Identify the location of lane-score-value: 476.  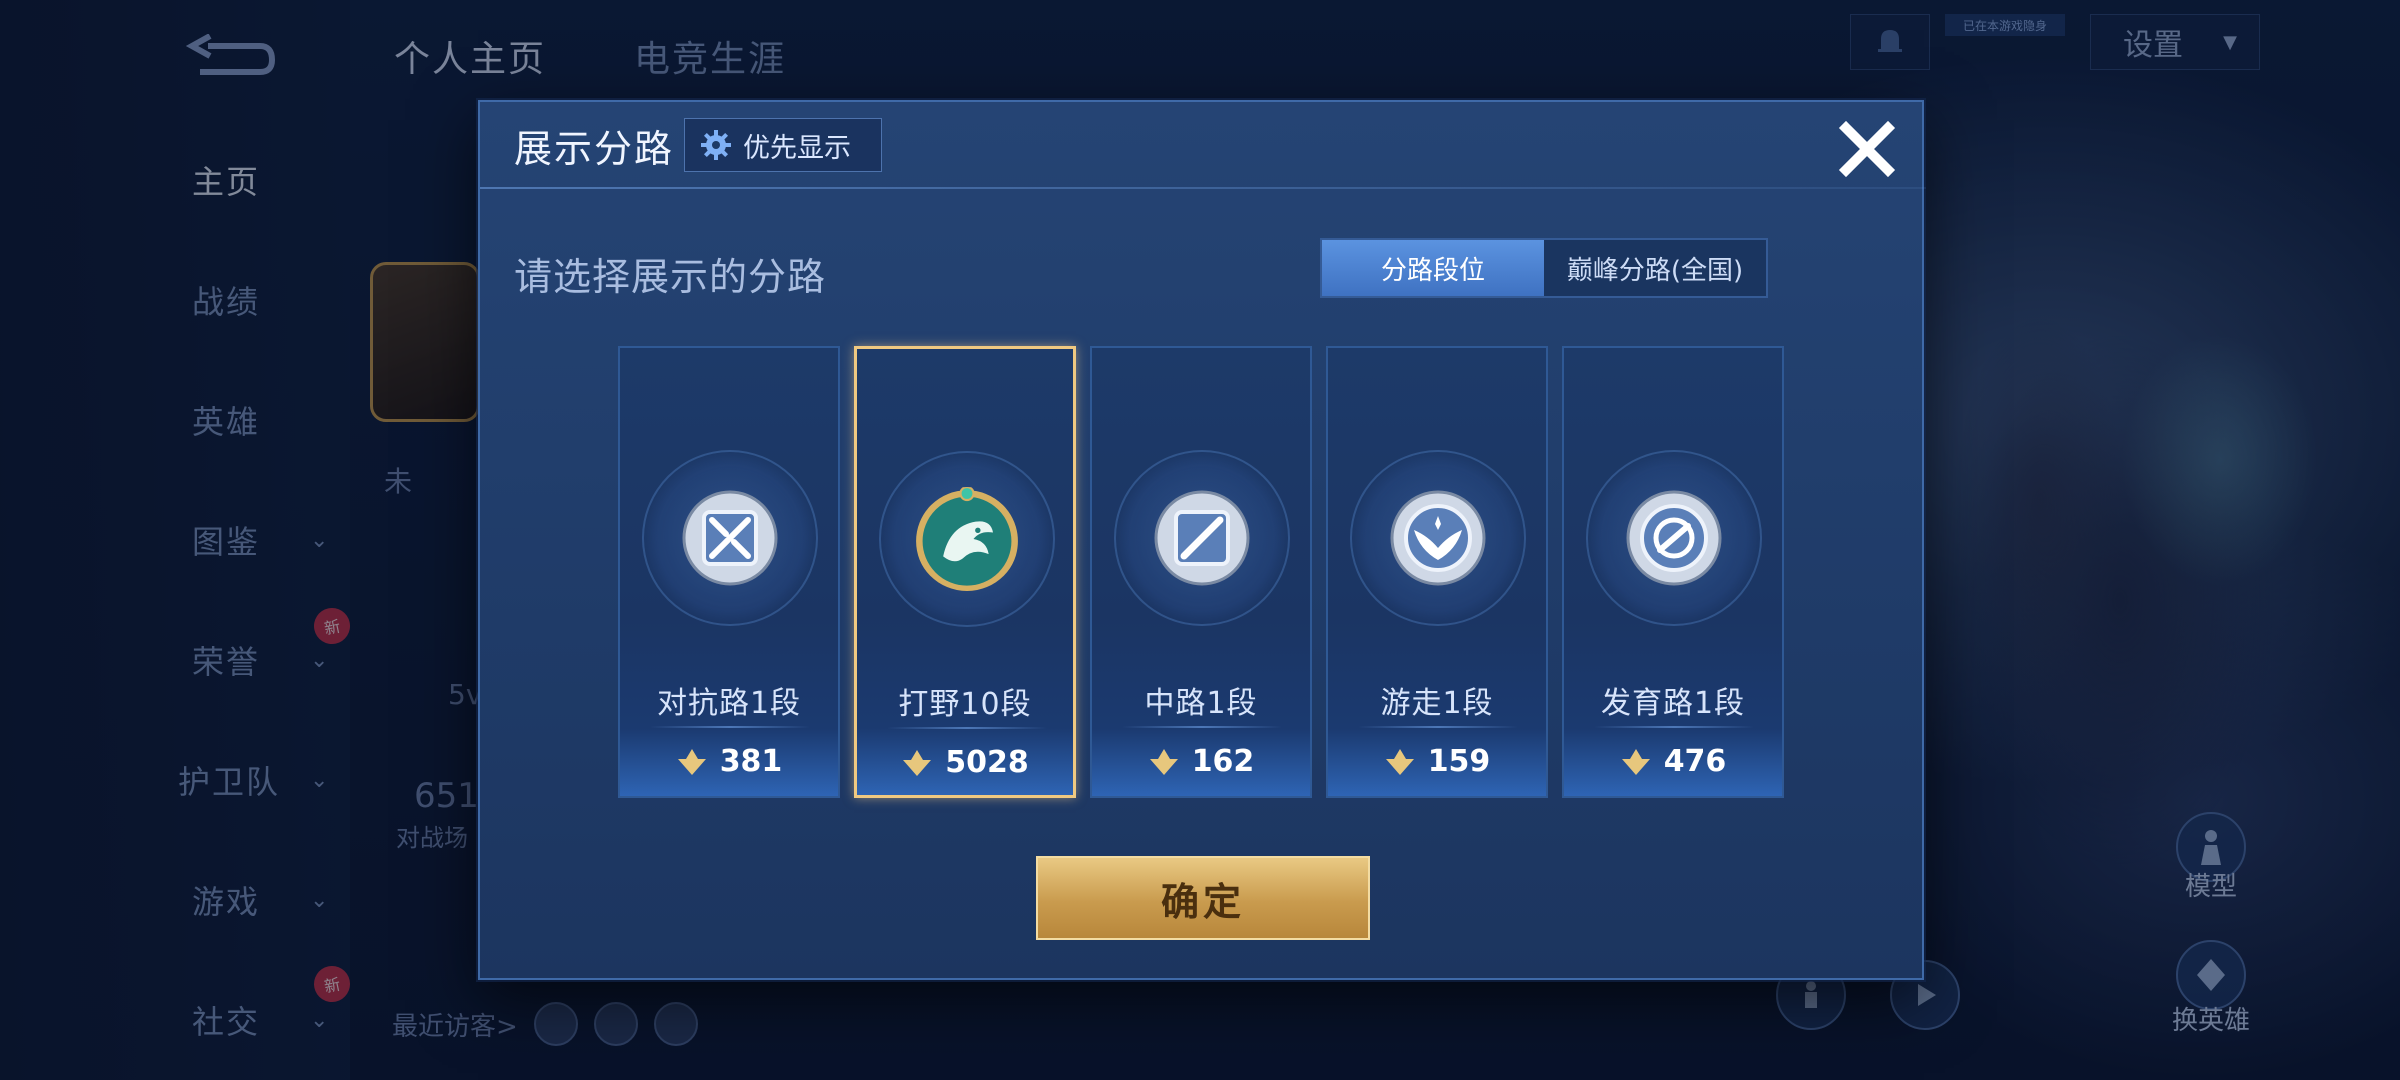
(1695, 761).